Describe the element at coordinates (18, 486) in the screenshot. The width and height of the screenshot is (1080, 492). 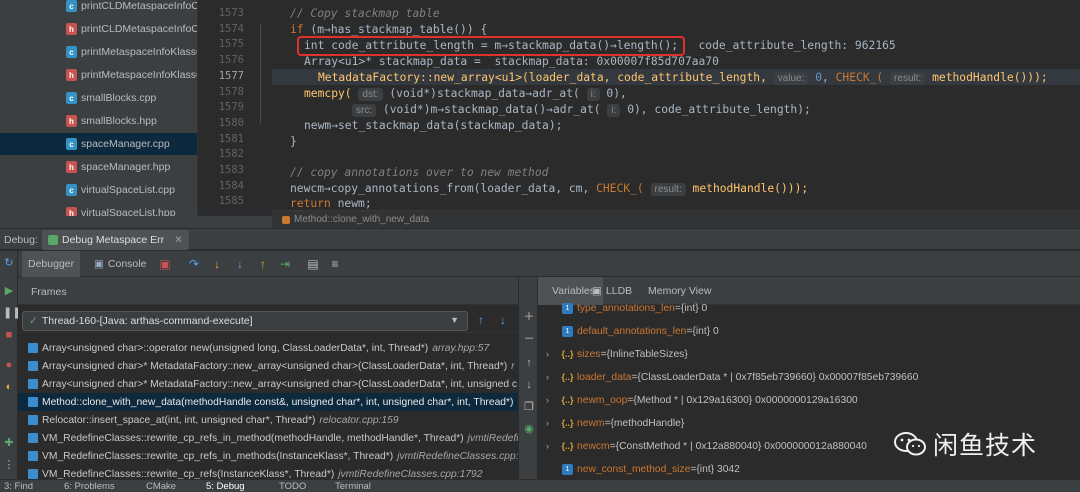
I see `tab-find: 3: Find` at that location.